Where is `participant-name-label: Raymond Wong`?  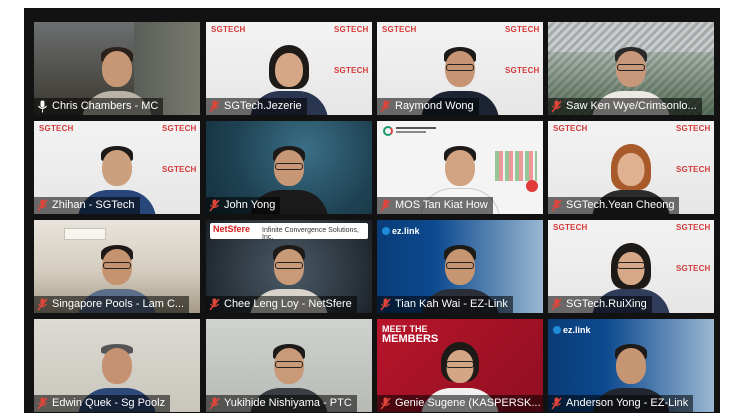
participant-name-label: Raymond Wong is located at coordinates (428, 106).